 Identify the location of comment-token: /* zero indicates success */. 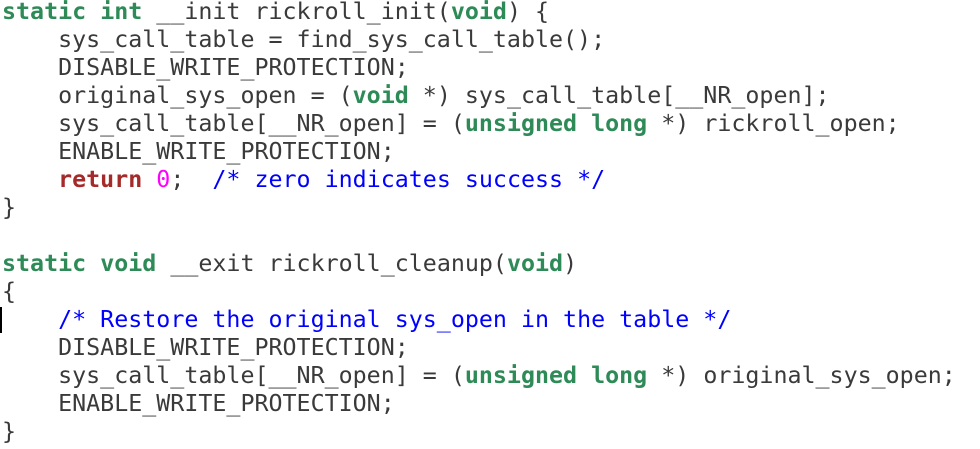
(409, 179).